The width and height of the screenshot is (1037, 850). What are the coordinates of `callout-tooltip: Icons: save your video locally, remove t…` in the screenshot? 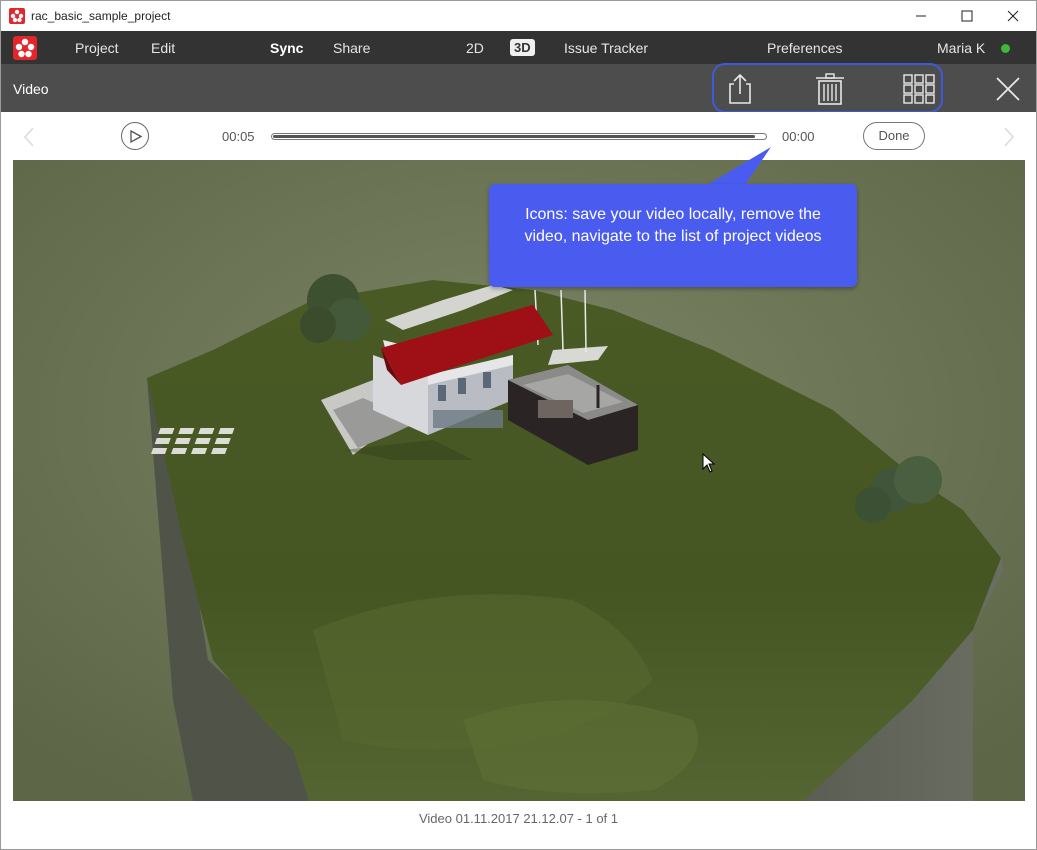 It's located at (673, 235).